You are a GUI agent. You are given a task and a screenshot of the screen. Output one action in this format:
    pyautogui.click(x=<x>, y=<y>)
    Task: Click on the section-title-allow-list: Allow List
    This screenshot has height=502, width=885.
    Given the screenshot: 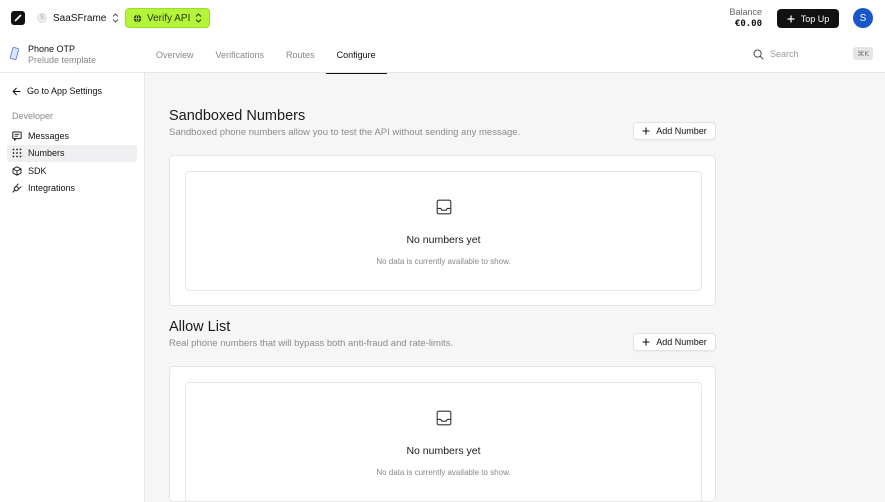 What is the action you would take?
    pyautogui.click(x=200, y=327)
    